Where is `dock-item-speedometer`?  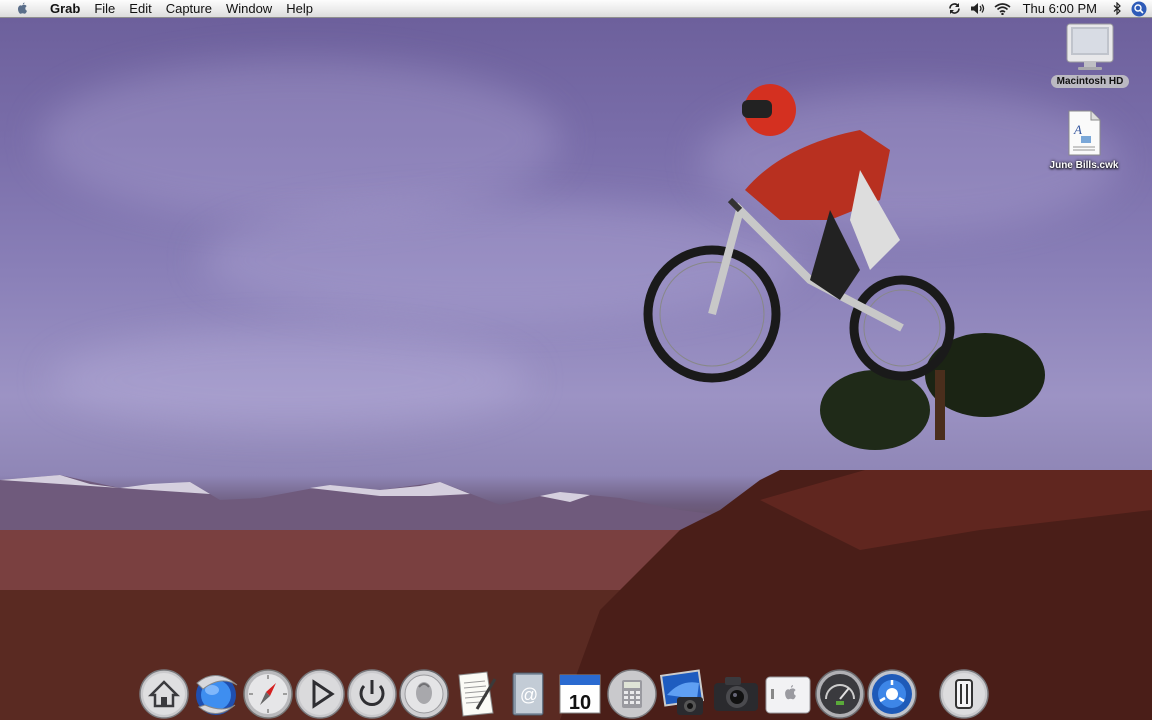
dock-item-speedometer is located at coordinates (840, 694).